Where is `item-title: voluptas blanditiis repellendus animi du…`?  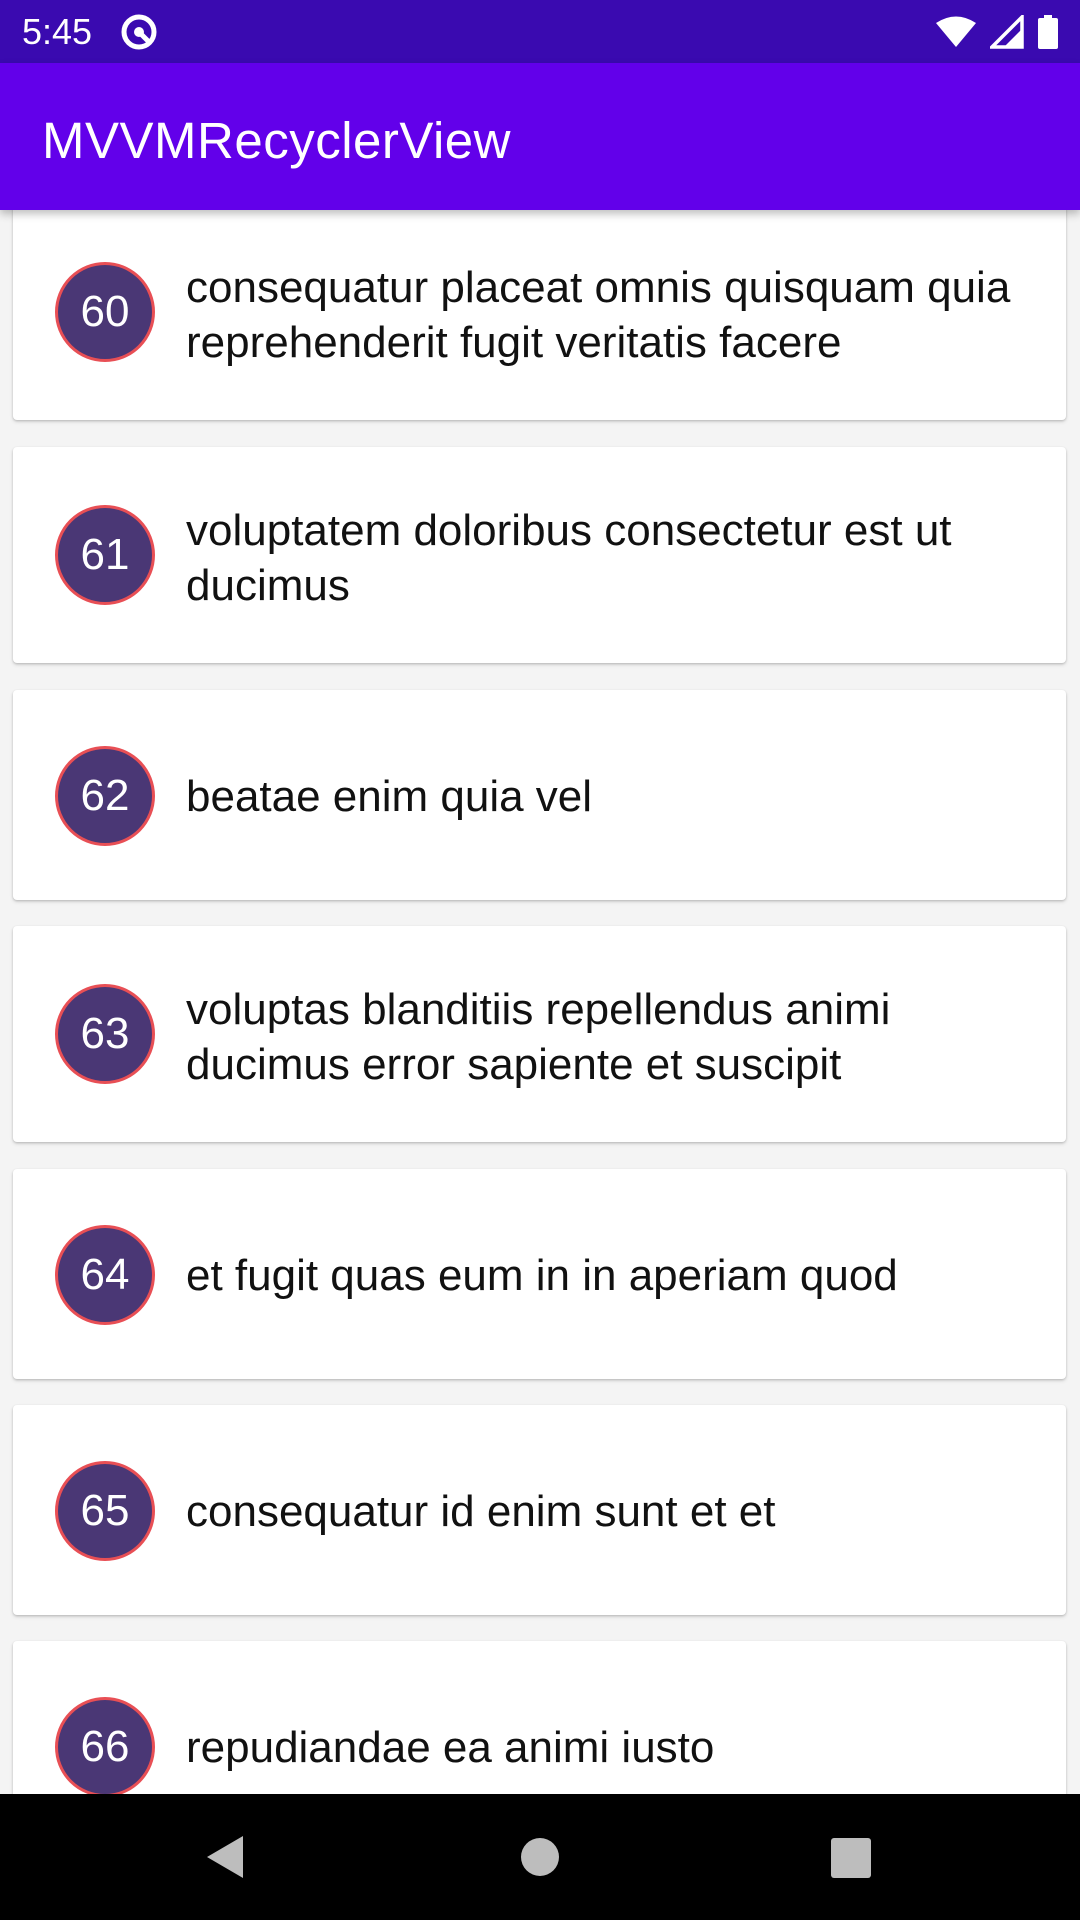
item-title: voluptas blanditiis repellendus animi du… is located at coordinates (538, 1037).